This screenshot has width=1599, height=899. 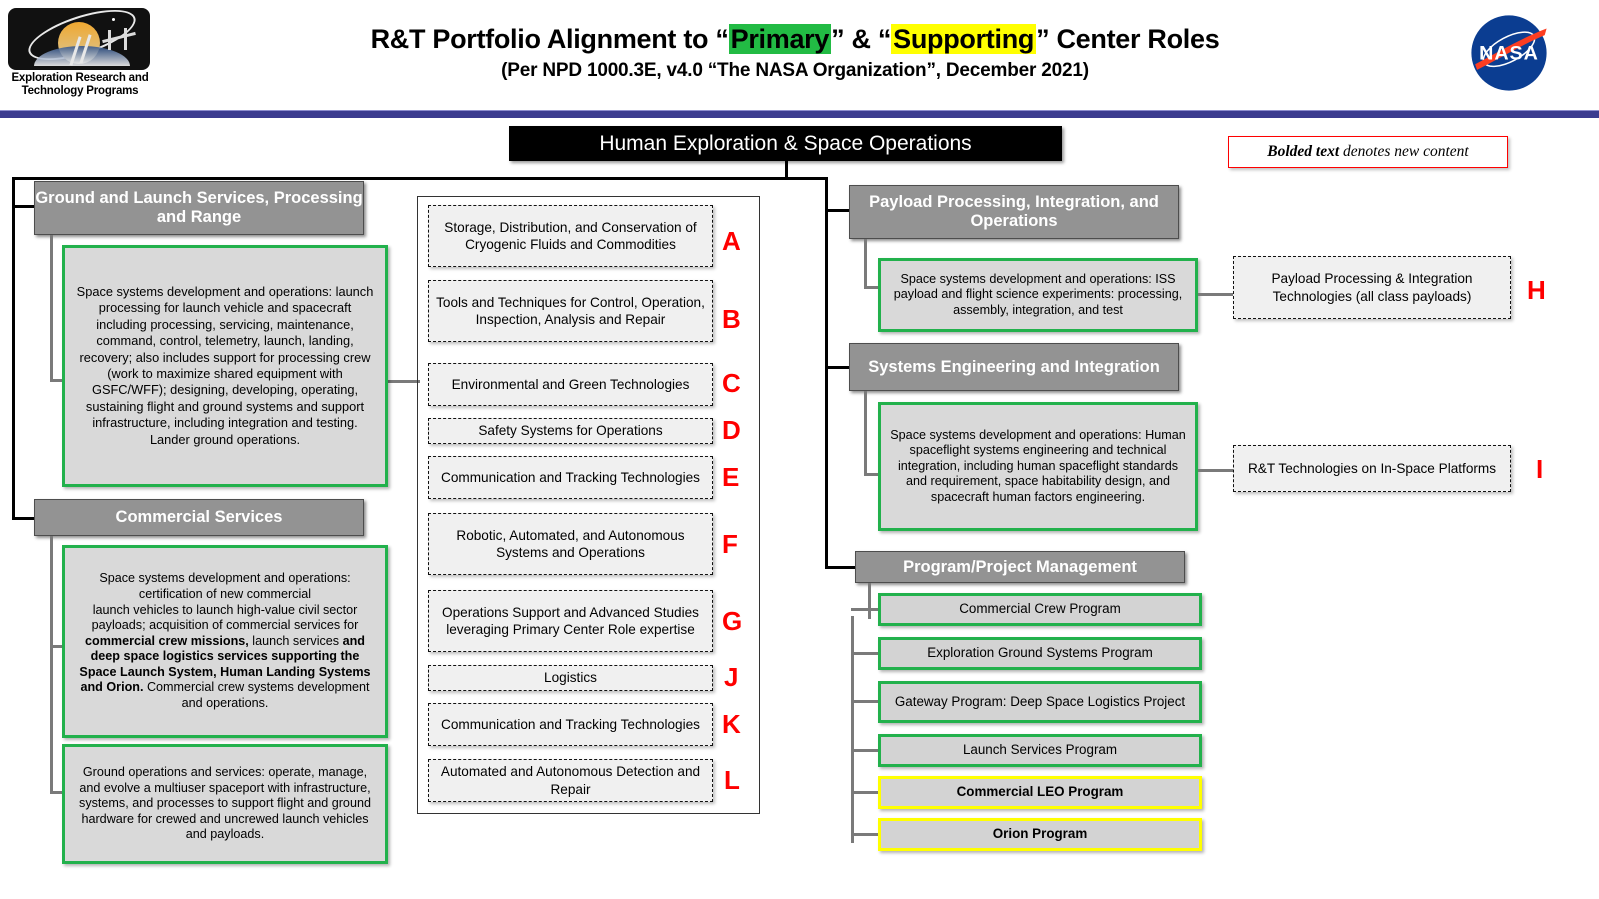 I want to click on tech-box-label: R&T Technologies on In-Space Platforms, so click(x=1372, y=468).